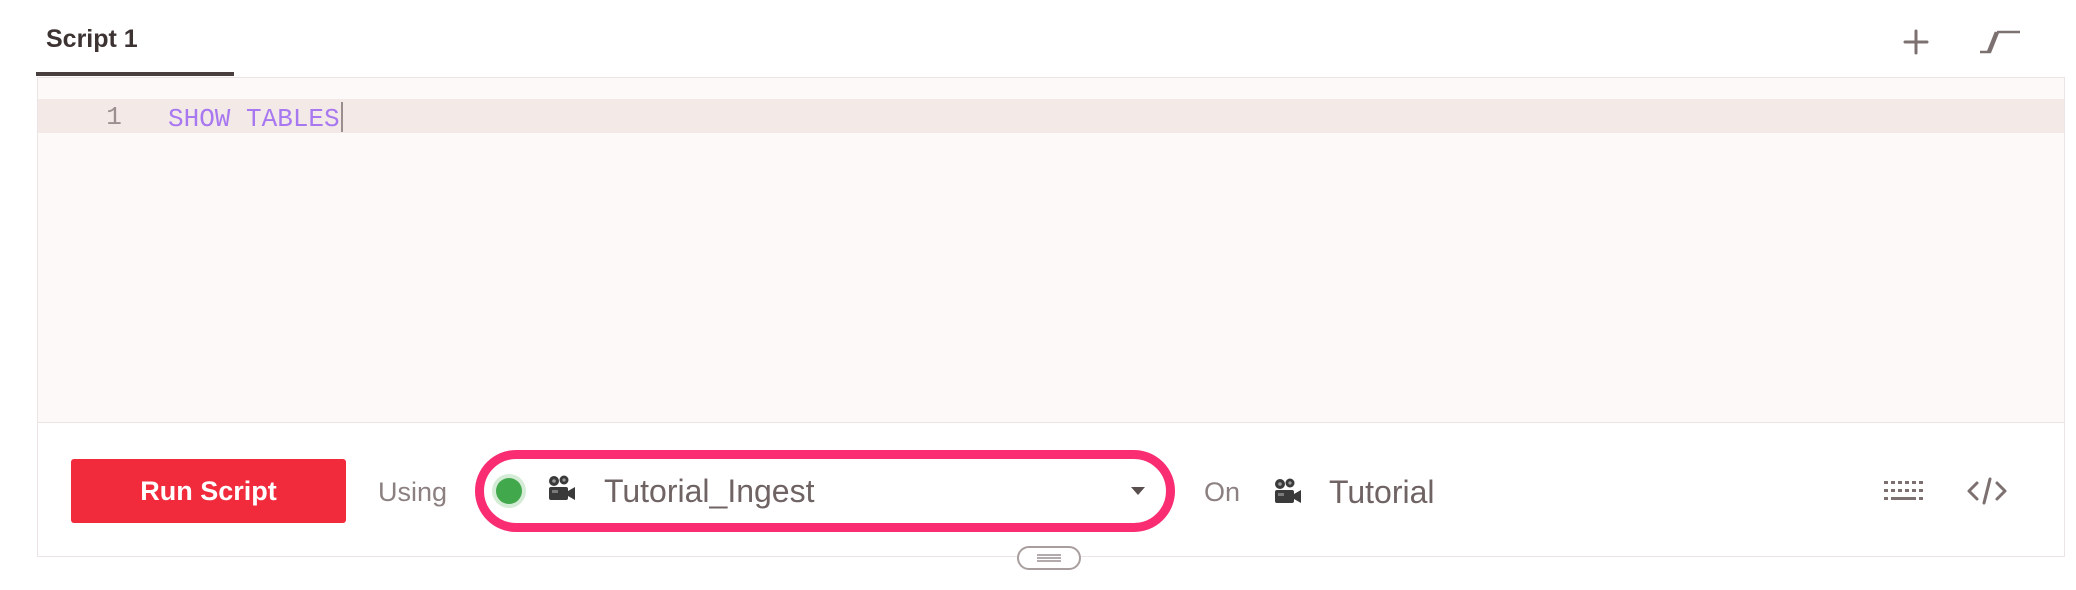 This screenshot has height=590, width=2076. What do you see at coordinates (509, 491) in the screenshot?
I see `pipeline-status-dot` at bounding box center [509, 491].